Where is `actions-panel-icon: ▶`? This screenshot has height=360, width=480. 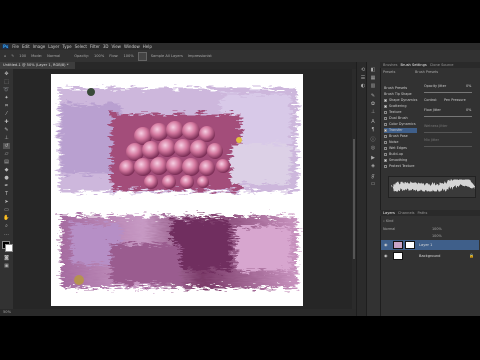
actions-panel-icon: ▶ is located at coordinates (373, 158).